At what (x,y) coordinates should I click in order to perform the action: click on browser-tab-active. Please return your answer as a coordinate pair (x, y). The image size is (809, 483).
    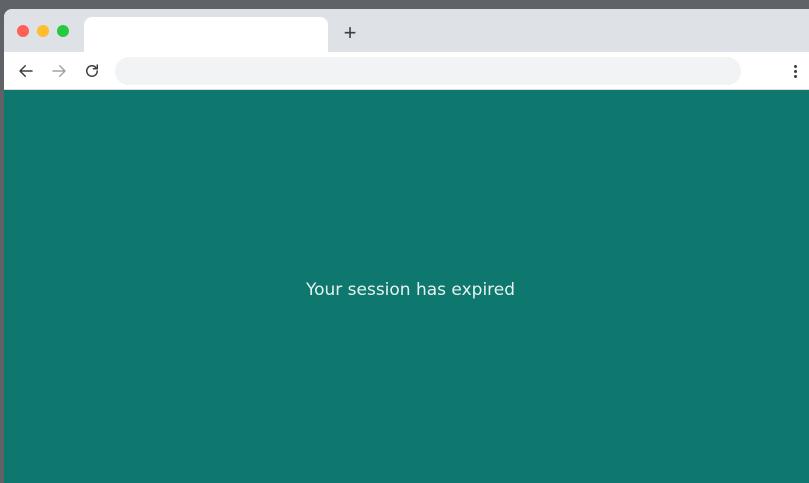
    Looking at the image, I should click on (206, 34).